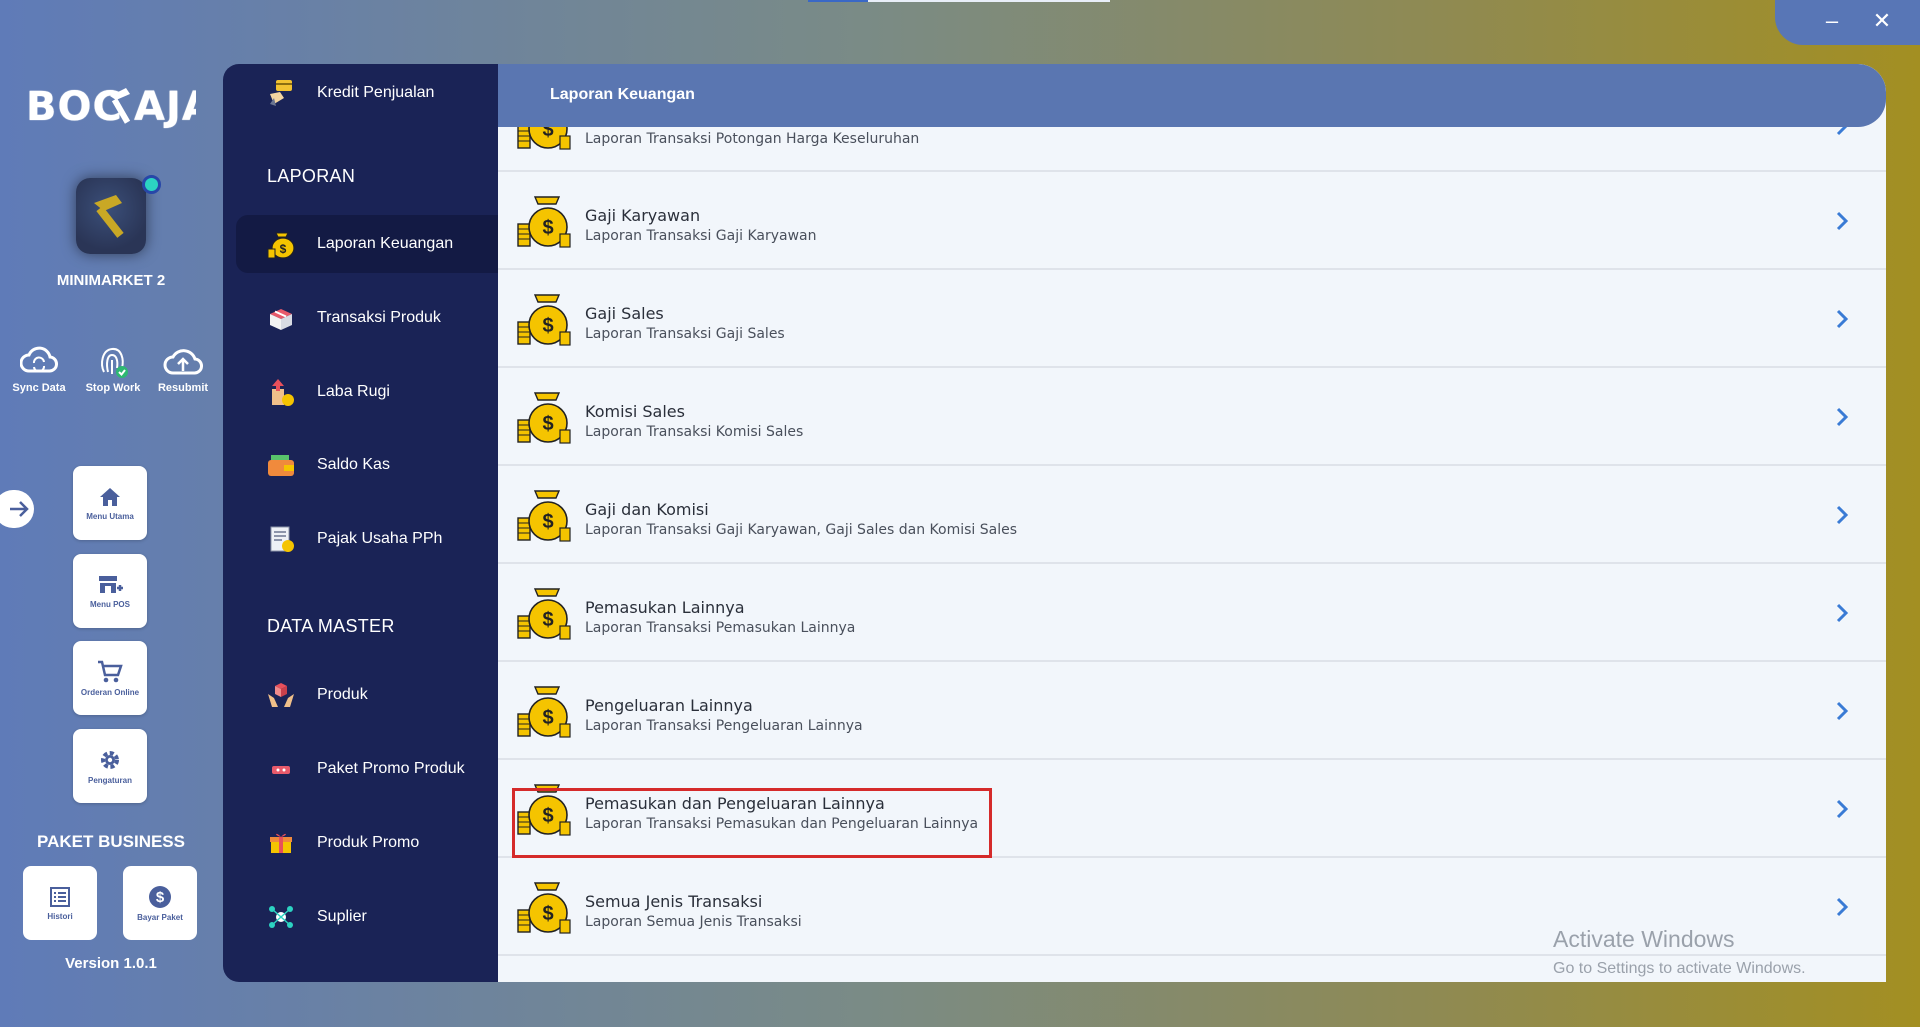 The width and height of the screenshot is (1920, 1027). Describe the element at coordinates (379, 317) in the screenshot. I see `sidebar-item-label: Transaksi Produk` at that location.